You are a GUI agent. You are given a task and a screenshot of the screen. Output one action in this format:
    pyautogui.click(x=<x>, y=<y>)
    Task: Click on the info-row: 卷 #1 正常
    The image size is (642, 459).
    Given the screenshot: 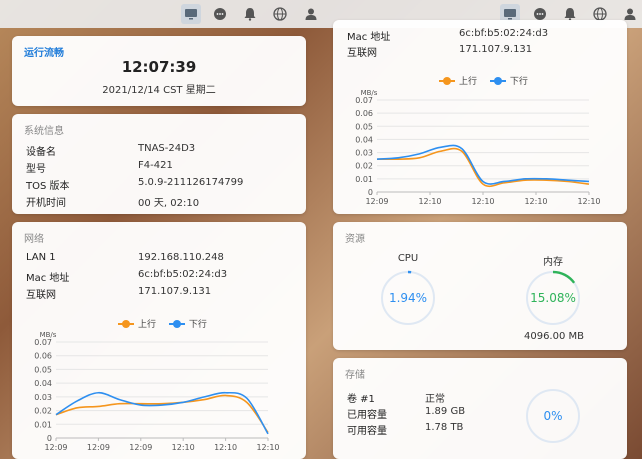 What is the action you would take?
    pyautogui.click(x=422, y=398)
    